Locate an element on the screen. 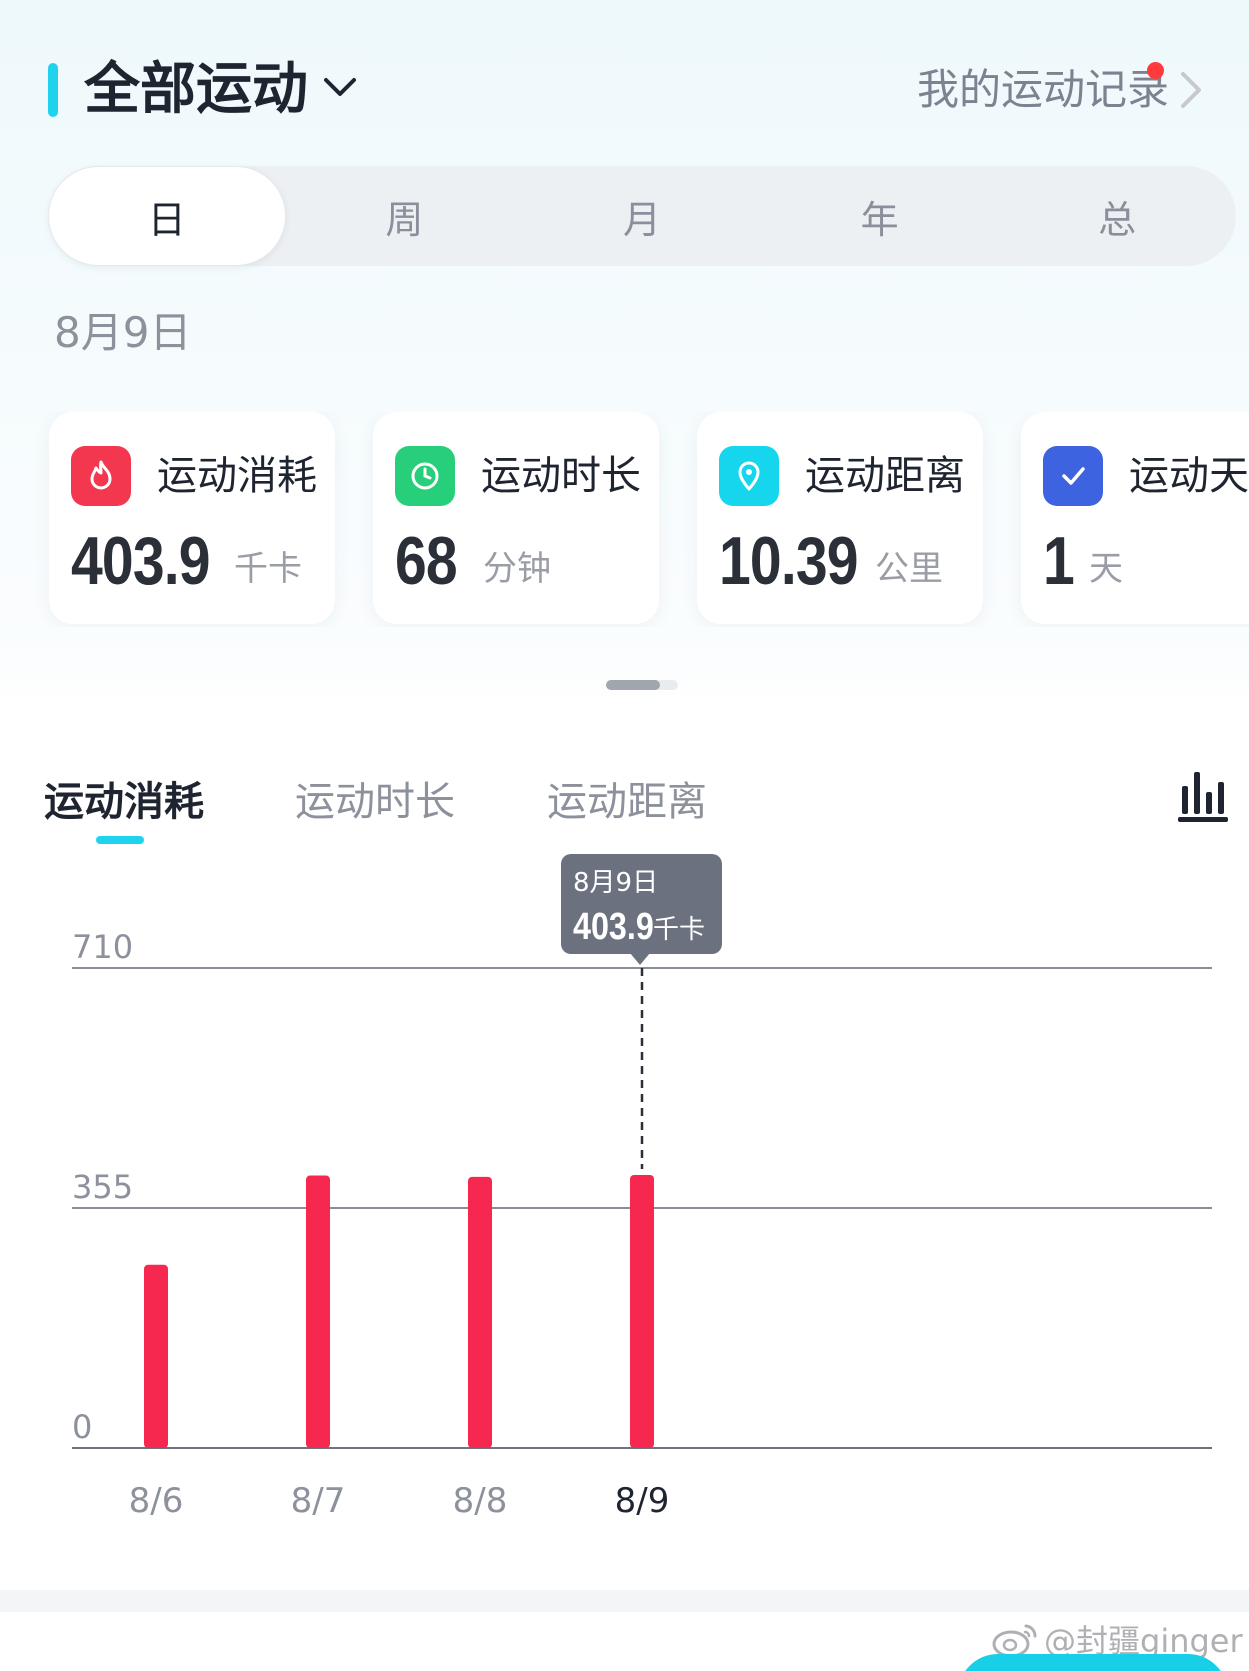  period-tabs: 日 周 月 年 总 is located at coordinates (642, 216).